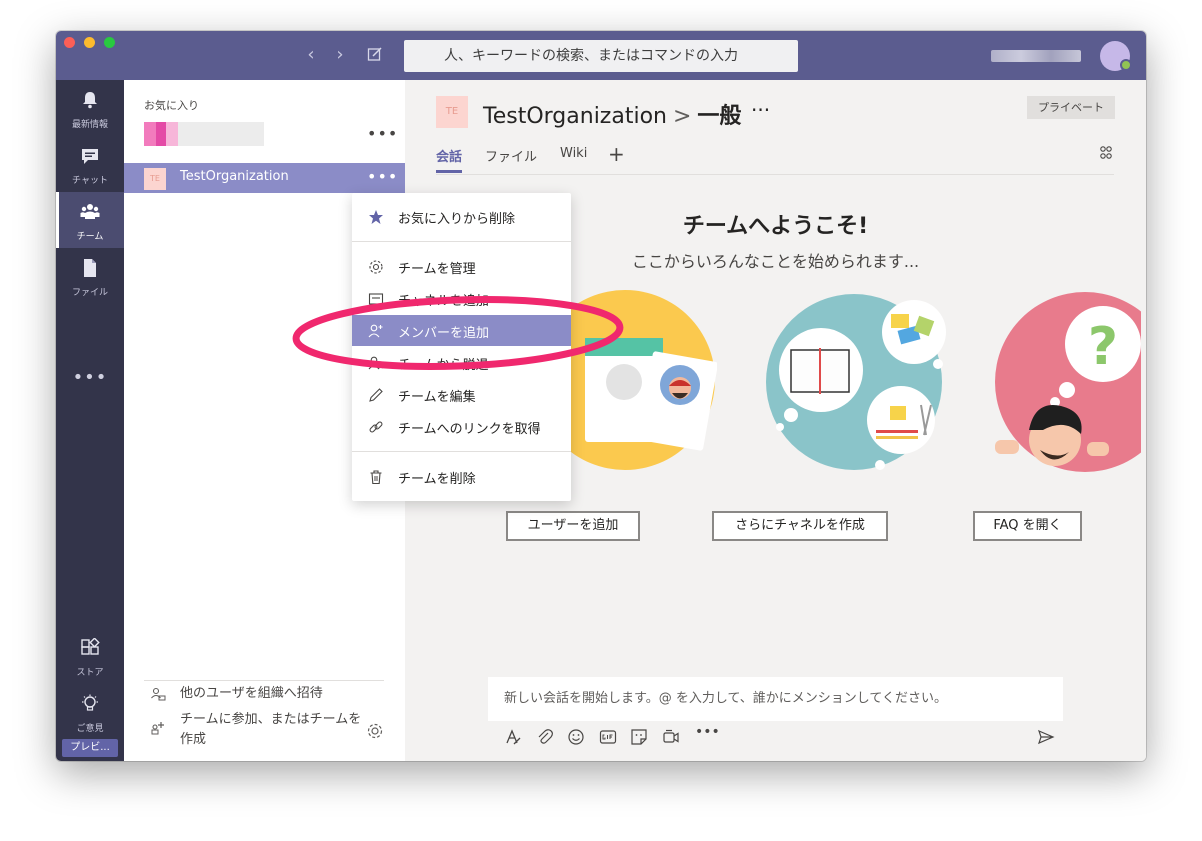  What do you see at coordinates (157, 728) in the screenshot?
I see `join-team-icon` at bounding box center [157, 728].